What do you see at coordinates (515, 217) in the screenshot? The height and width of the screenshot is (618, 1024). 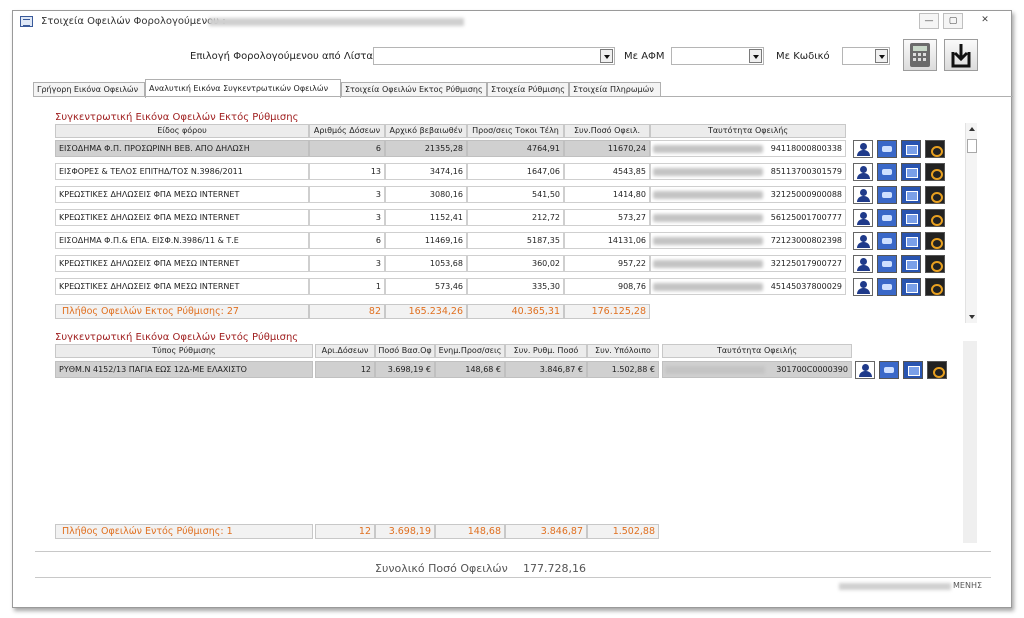 I see `outside-cell-surcharges: 212,72` at bounding box center [515, 217].